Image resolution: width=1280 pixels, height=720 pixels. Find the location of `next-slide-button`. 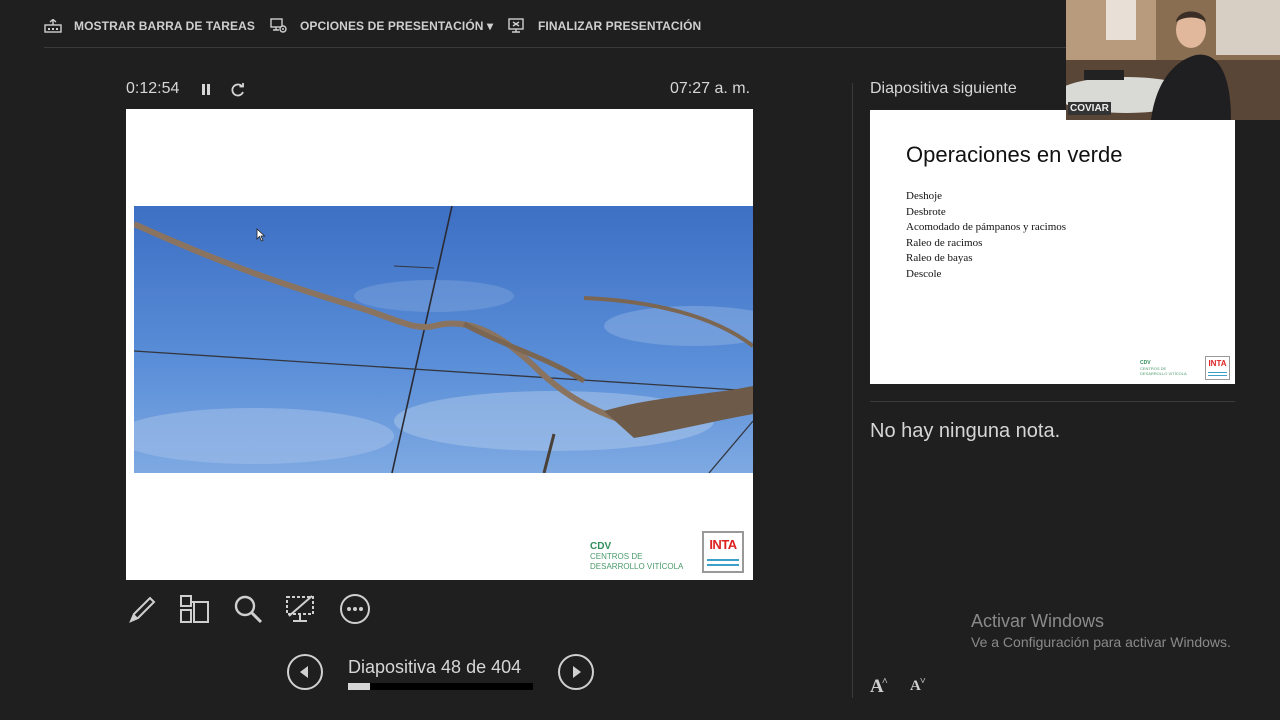

next-slide-button is located at coordinates (576, 672).